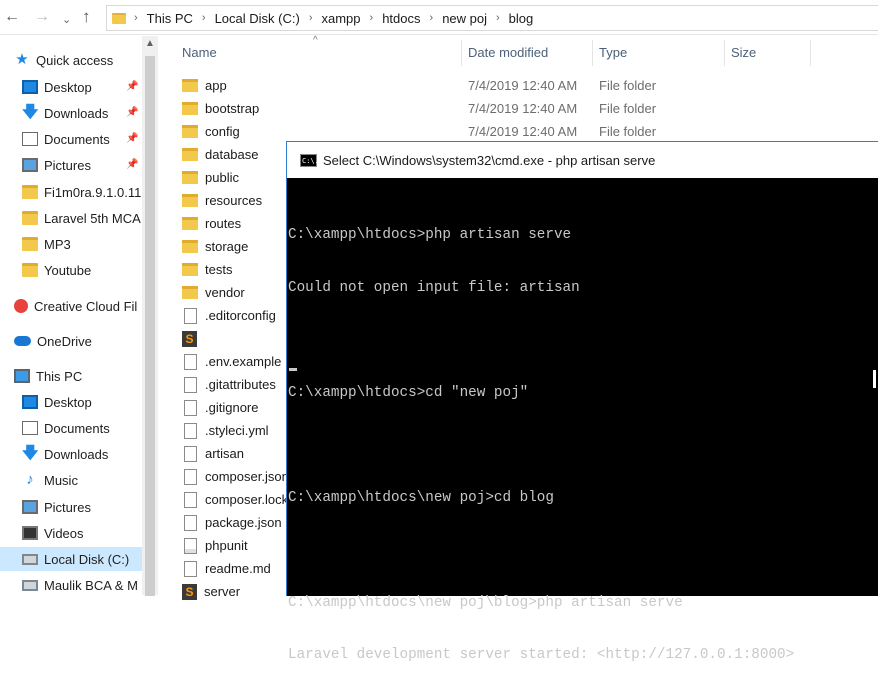 The image size is (878, 700). Describe the element at coordinates (150, 326) in the screenshot. I see `scrollbar-thumb` at that location.